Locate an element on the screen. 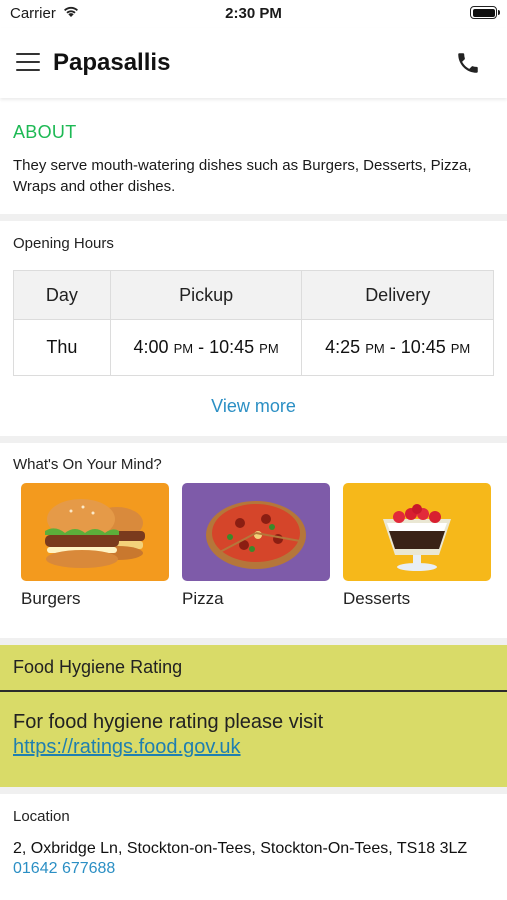 The image size is (507, 900). pickup-hours-cell: 4:00 PM - 10:45 PM is located at coordinates (206, 347).